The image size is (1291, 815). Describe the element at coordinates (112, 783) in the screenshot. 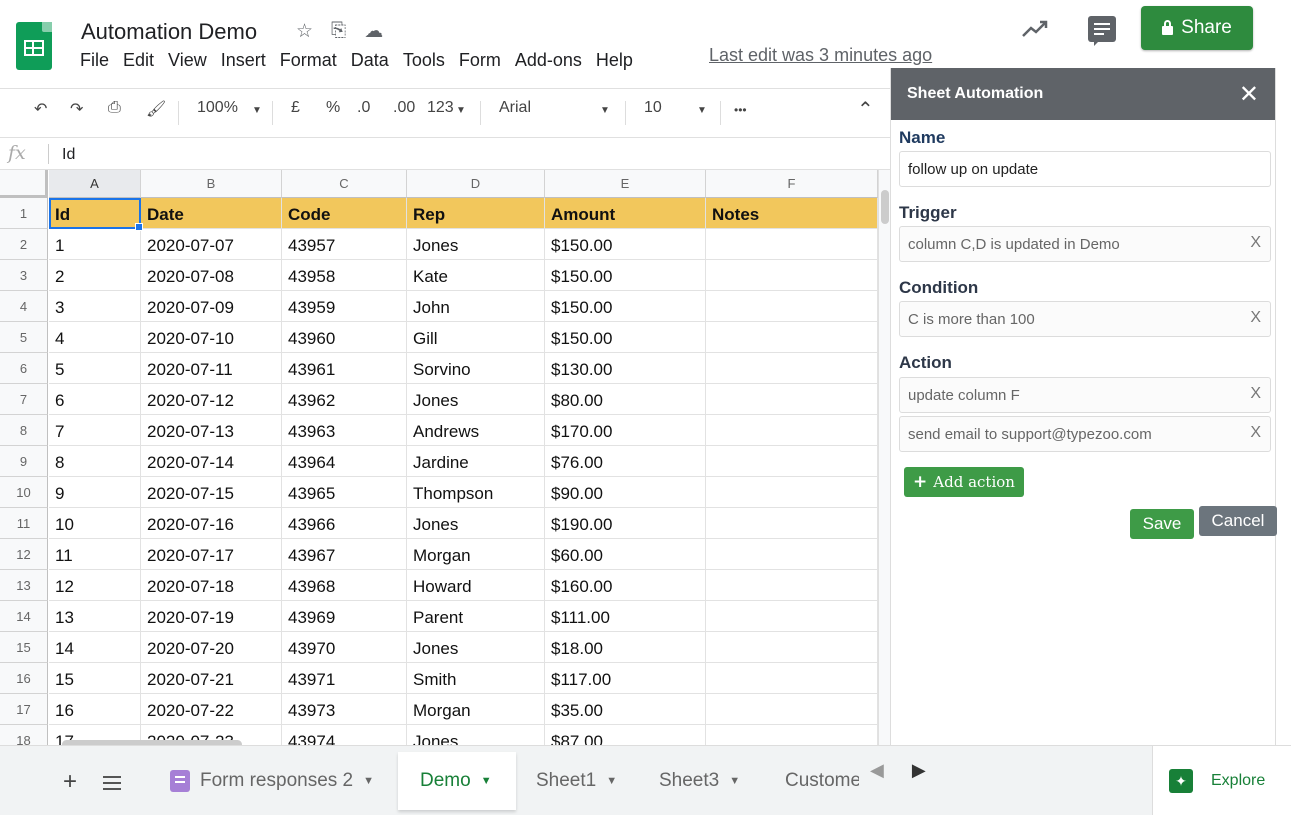

I see `all-sheets-icon` at that location.